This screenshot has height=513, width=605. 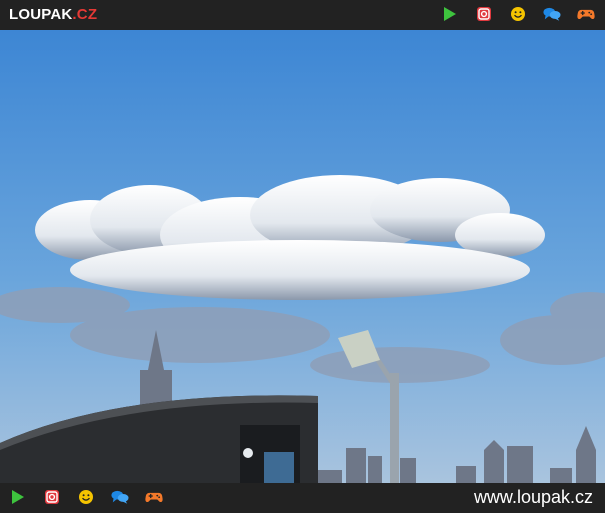 I want to click on bottom-icon-group, so click(x=86, y=497).